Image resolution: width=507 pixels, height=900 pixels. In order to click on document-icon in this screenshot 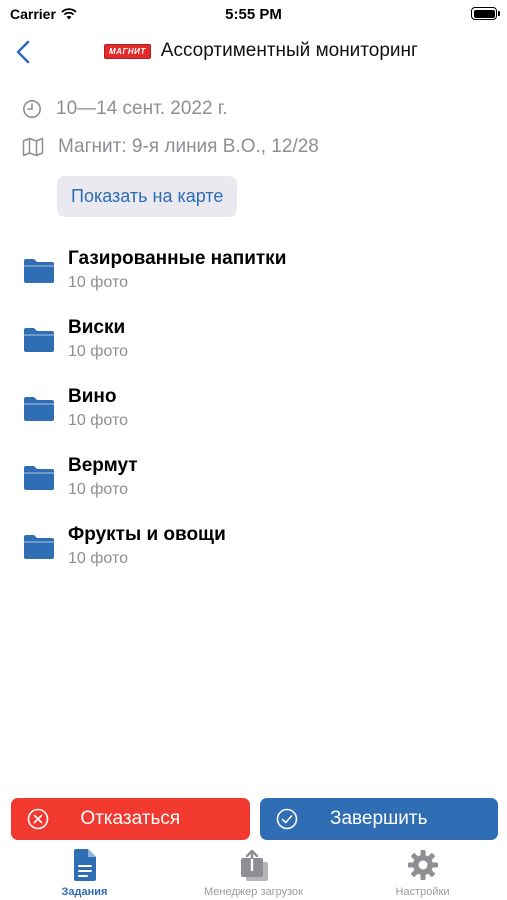, I will do `click(84, 865)`.